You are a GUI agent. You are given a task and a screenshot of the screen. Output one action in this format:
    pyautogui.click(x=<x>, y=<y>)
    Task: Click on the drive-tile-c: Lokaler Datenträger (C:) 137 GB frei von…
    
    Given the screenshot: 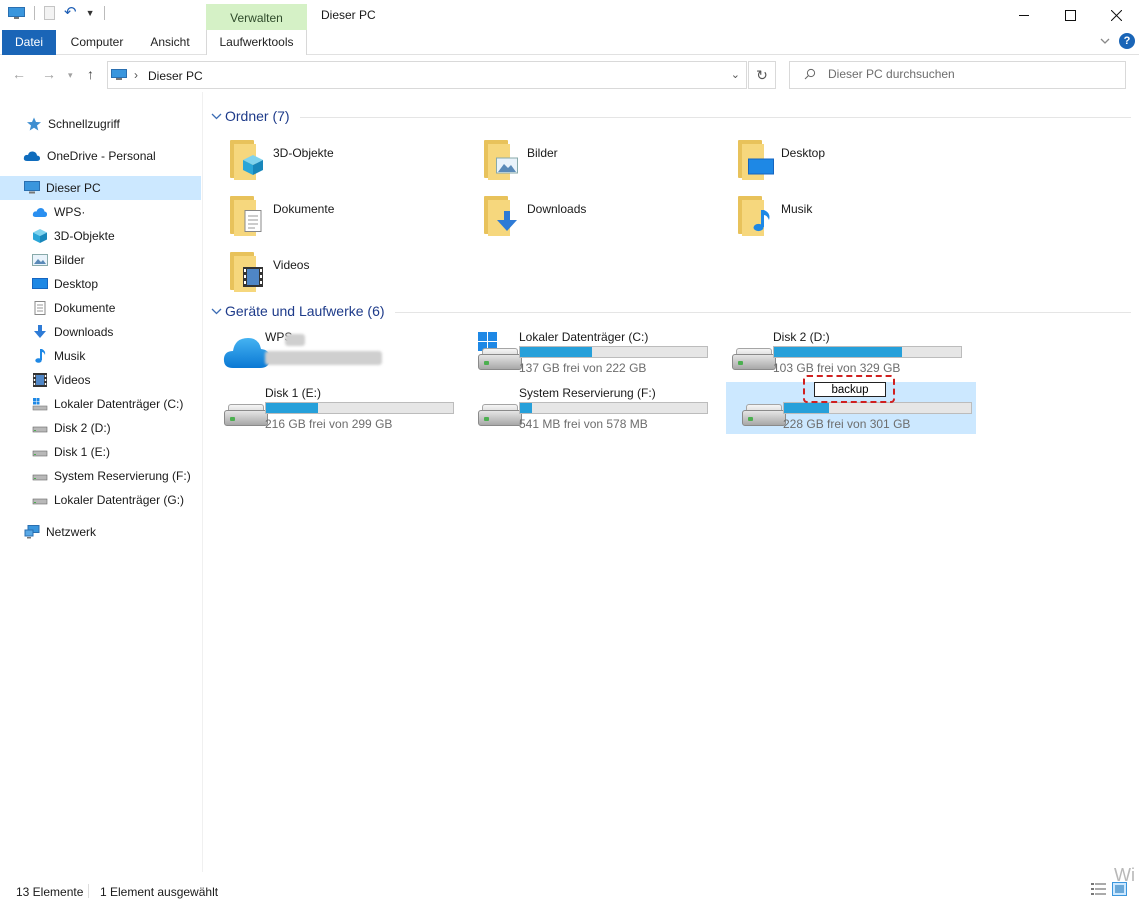 What is the action you would take?
    pyautogui.click(x=587, y=352)
    